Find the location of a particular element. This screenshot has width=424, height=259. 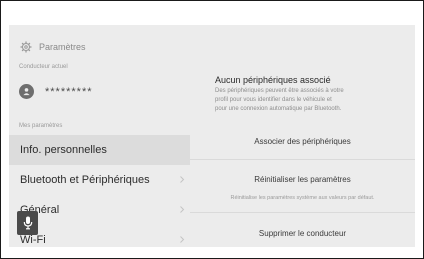

header: Paramètres is located at coordinates (53, 47).